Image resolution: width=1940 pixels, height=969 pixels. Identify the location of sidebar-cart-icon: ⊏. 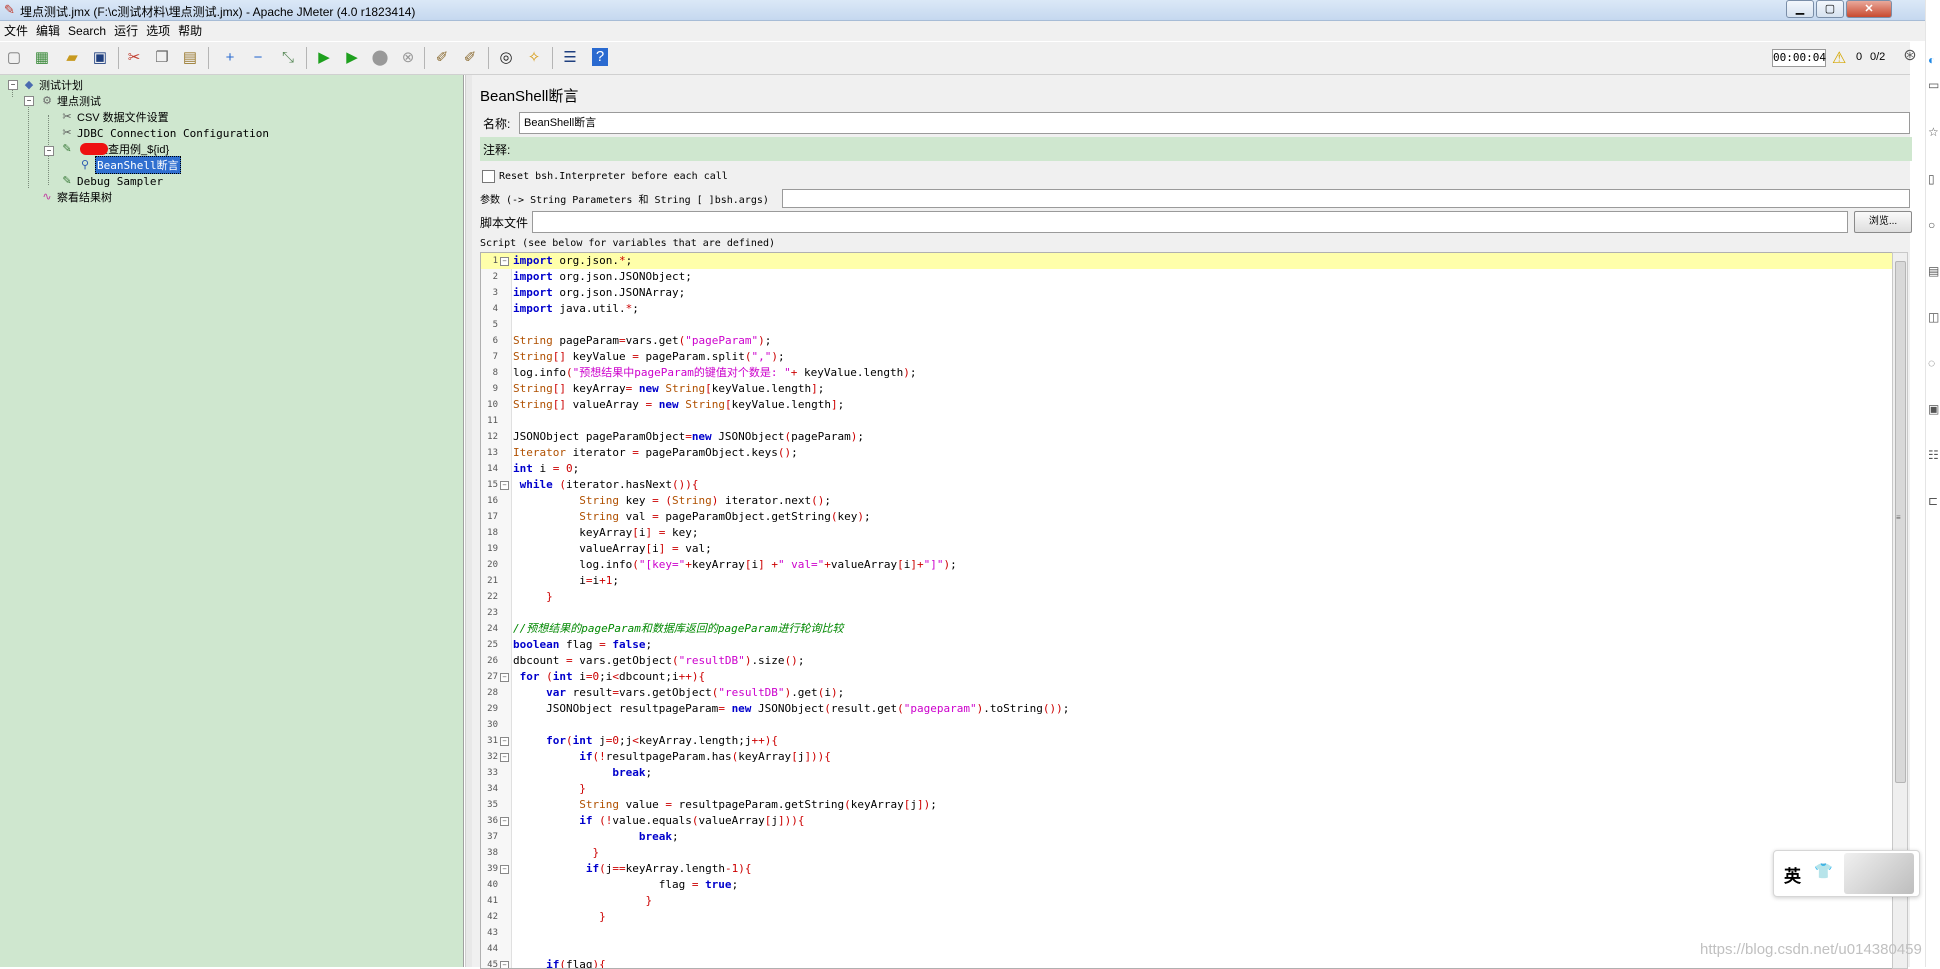
(1934, 501).